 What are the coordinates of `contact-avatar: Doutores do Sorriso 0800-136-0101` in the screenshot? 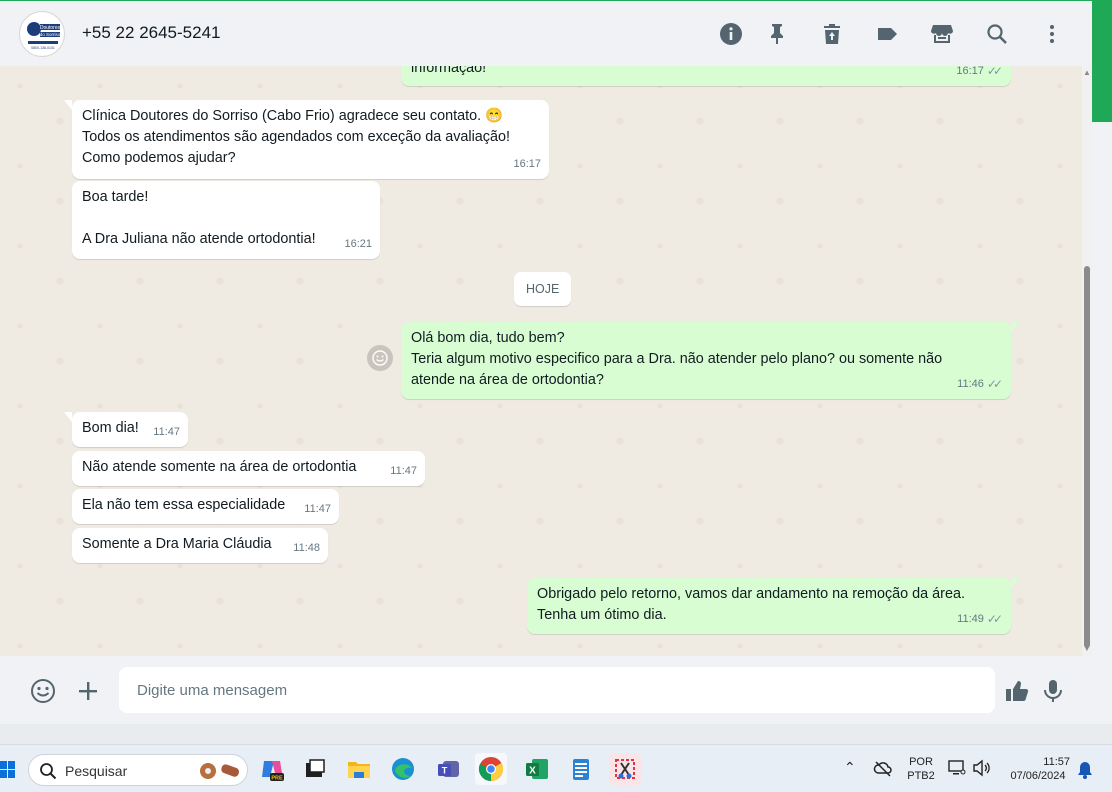 It's located at (42, 34).